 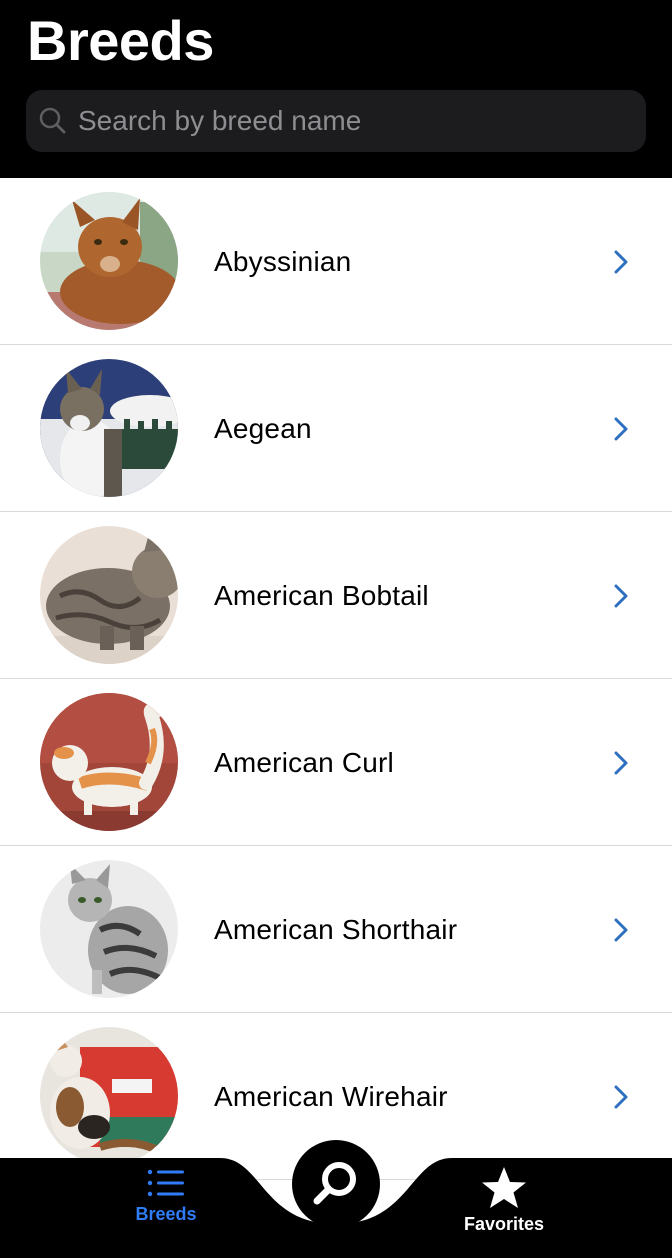 What do you see at coordinates (120, 40) in the screenshot?
I see `page-title: Breeds` at bounding box center [120, 40].